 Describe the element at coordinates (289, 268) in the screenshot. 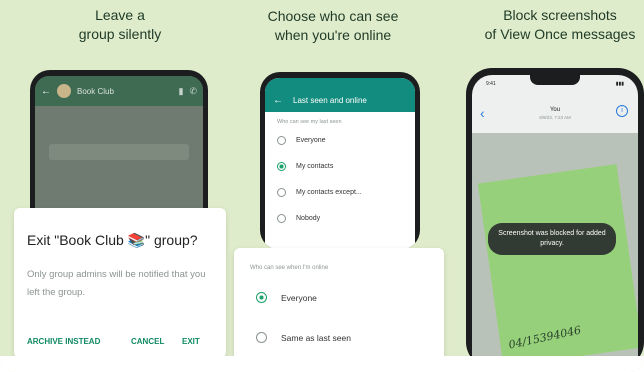

I see `card-title: Who can see when I'm online` at that location.